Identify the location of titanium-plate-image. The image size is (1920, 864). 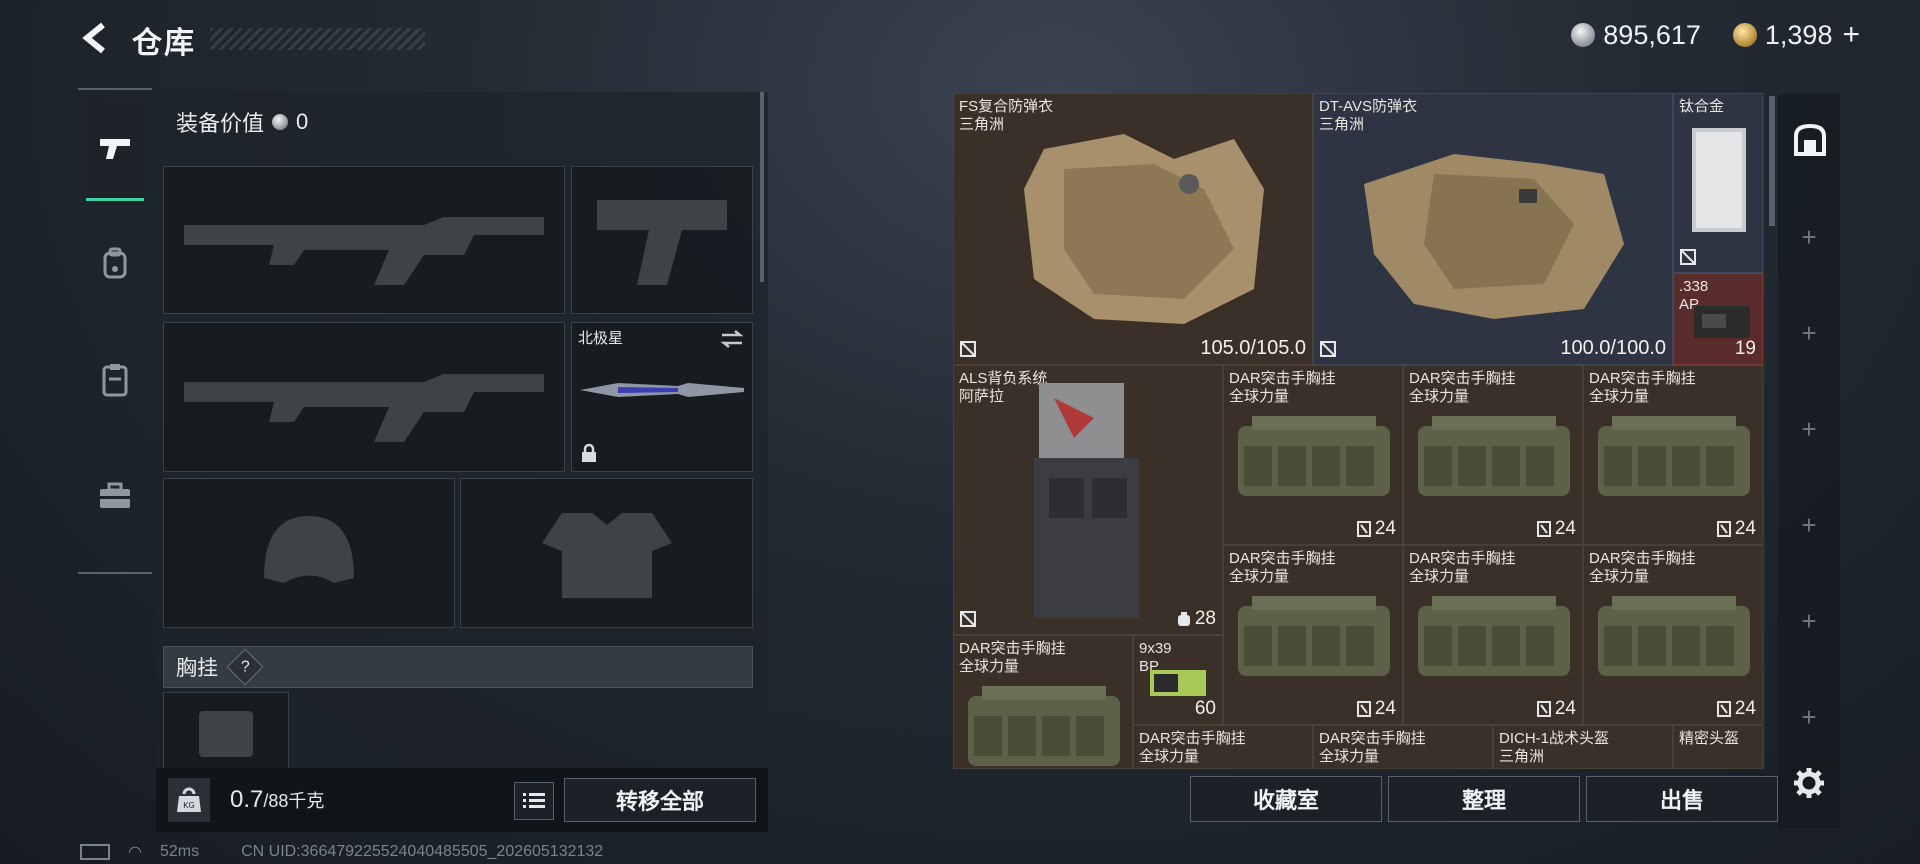
(1719, 180).